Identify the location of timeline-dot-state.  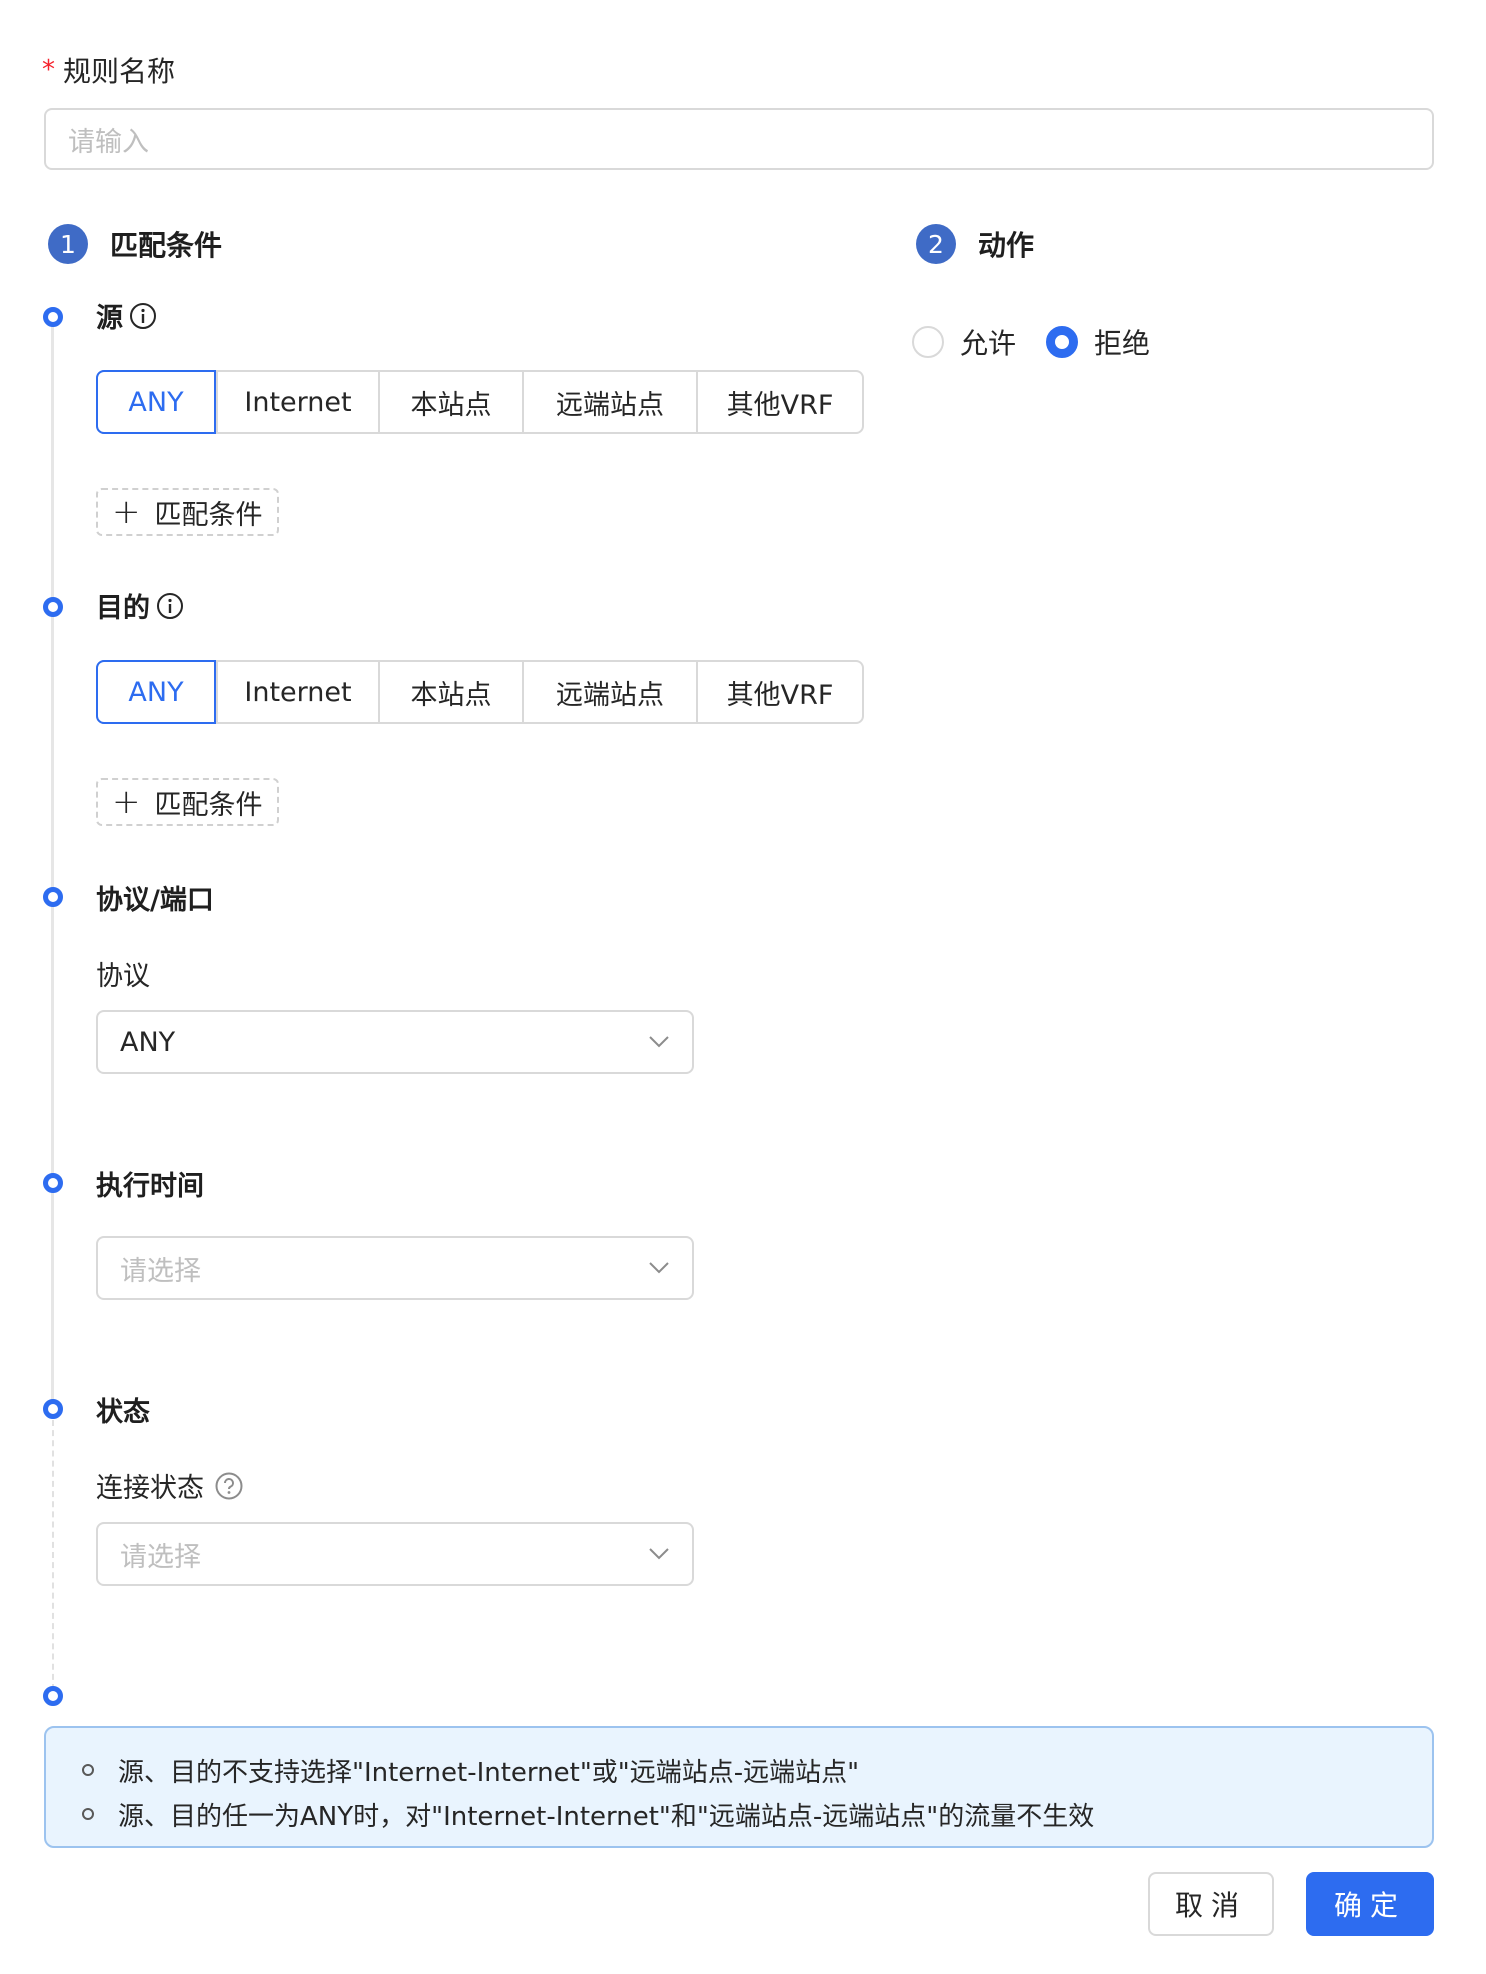
(53, 1409).